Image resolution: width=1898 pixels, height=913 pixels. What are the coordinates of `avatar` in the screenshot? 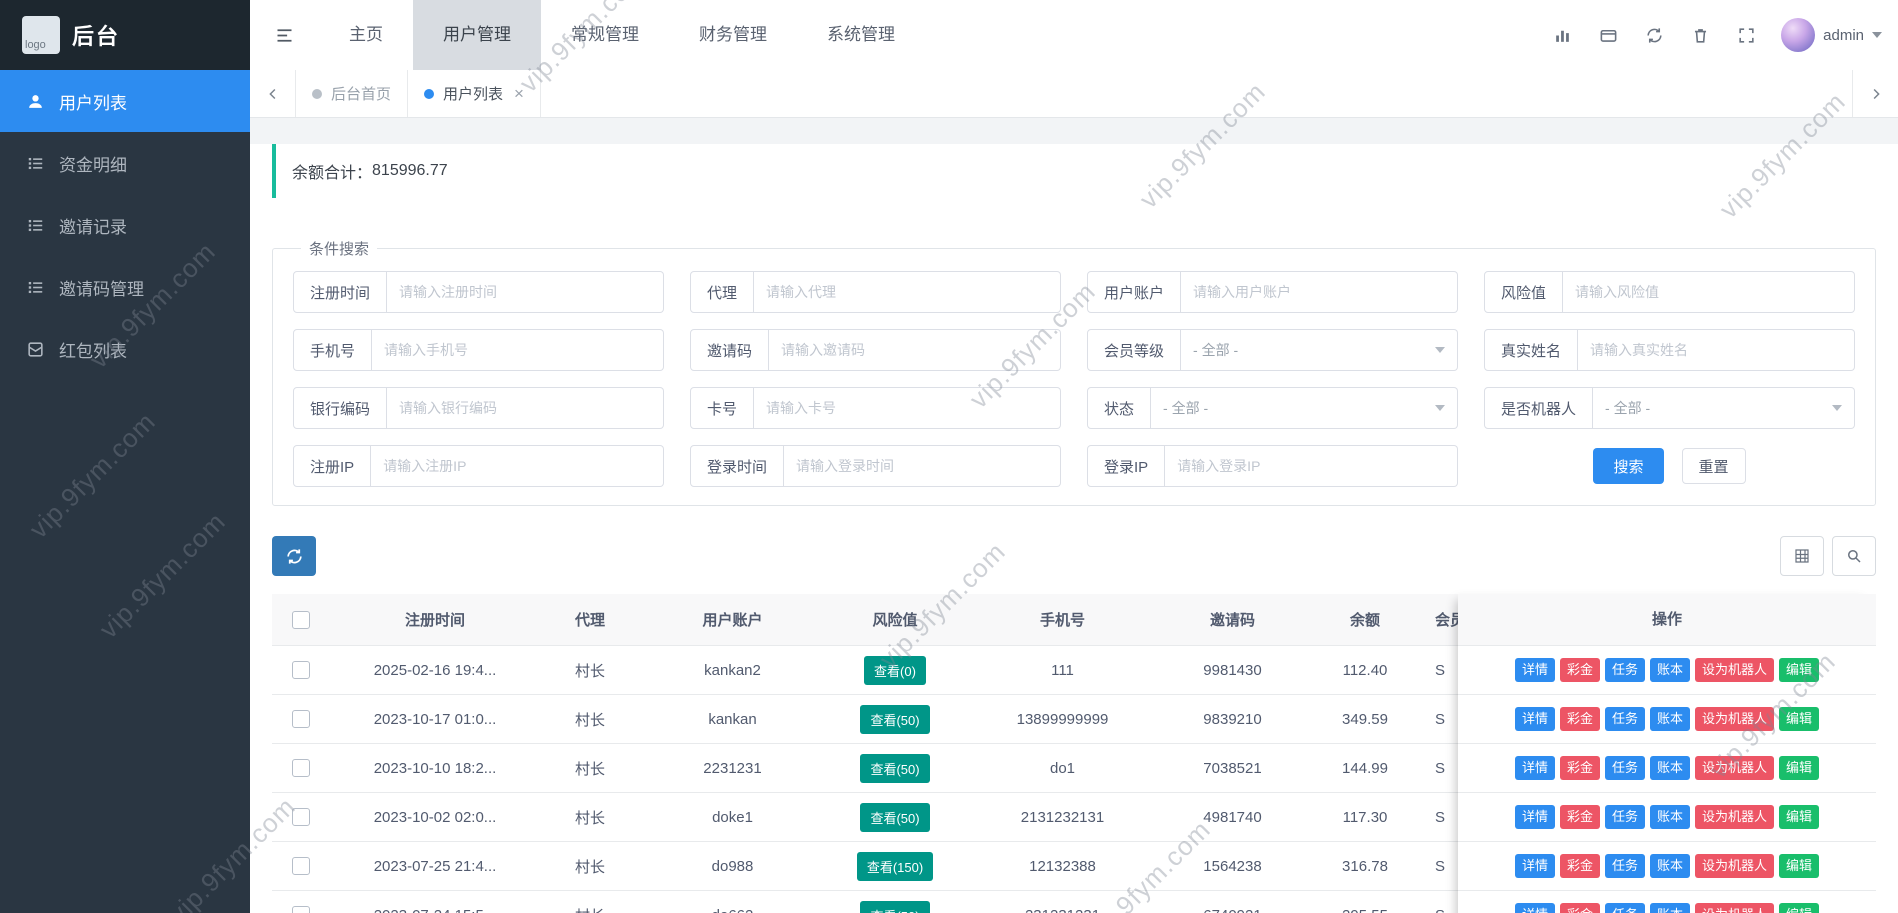 It's located at (1798, 35).